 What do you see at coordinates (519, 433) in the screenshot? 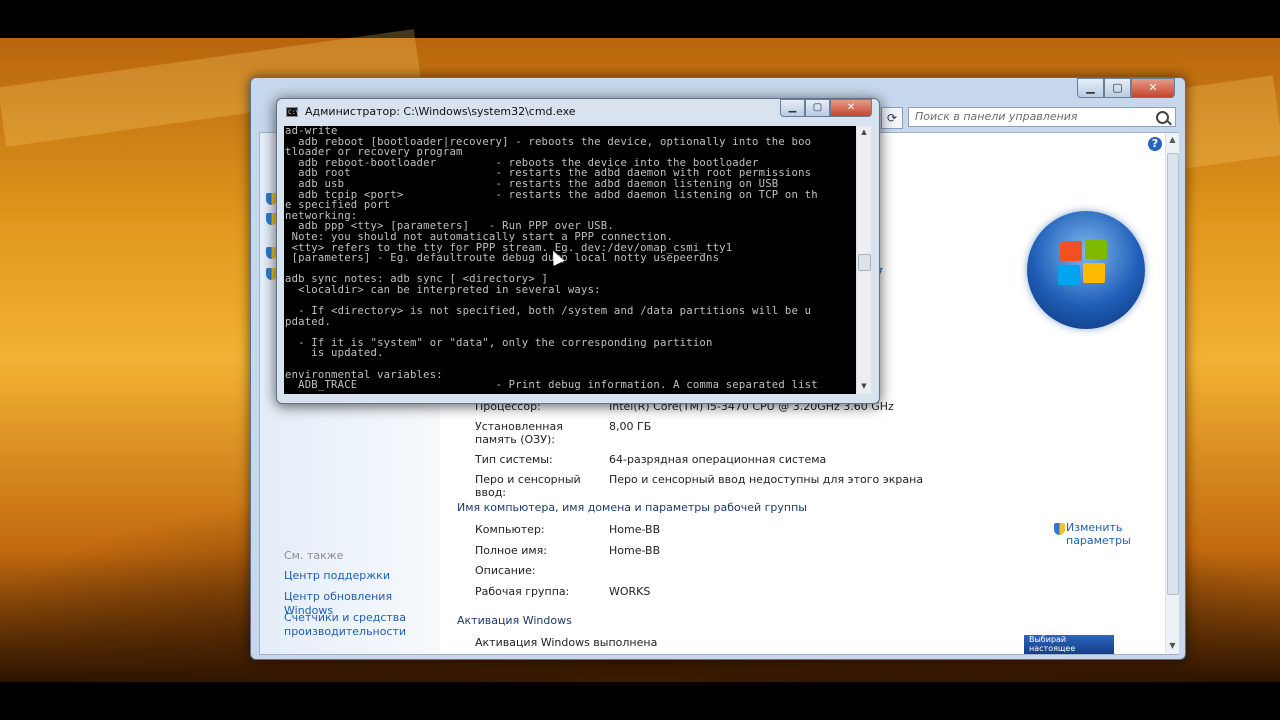
I see `memory-label: Установленная память (ОЗУ):` at bounding box center [519, 433].